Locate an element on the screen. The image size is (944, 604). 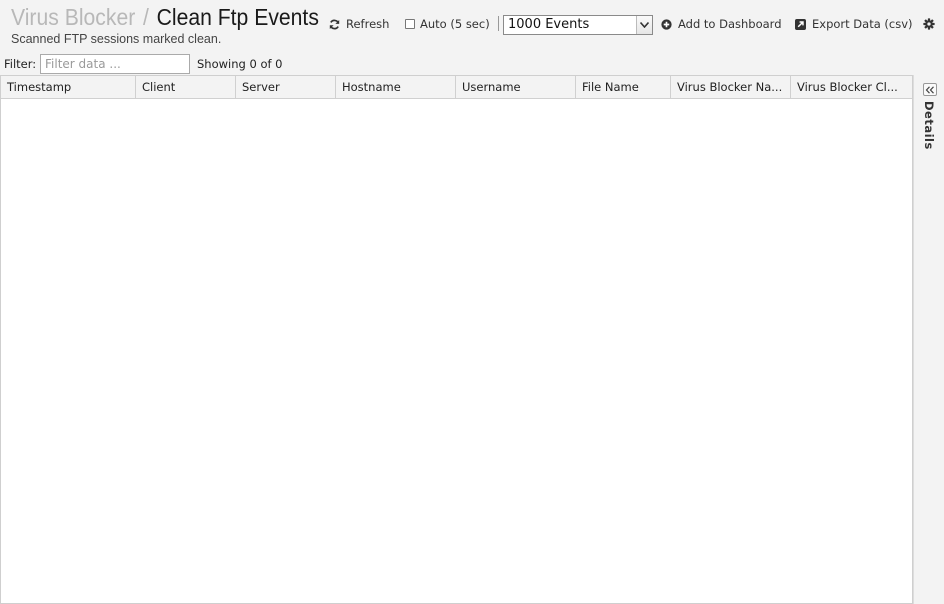
column-header-client: Client is located at coordinates (186, 87).